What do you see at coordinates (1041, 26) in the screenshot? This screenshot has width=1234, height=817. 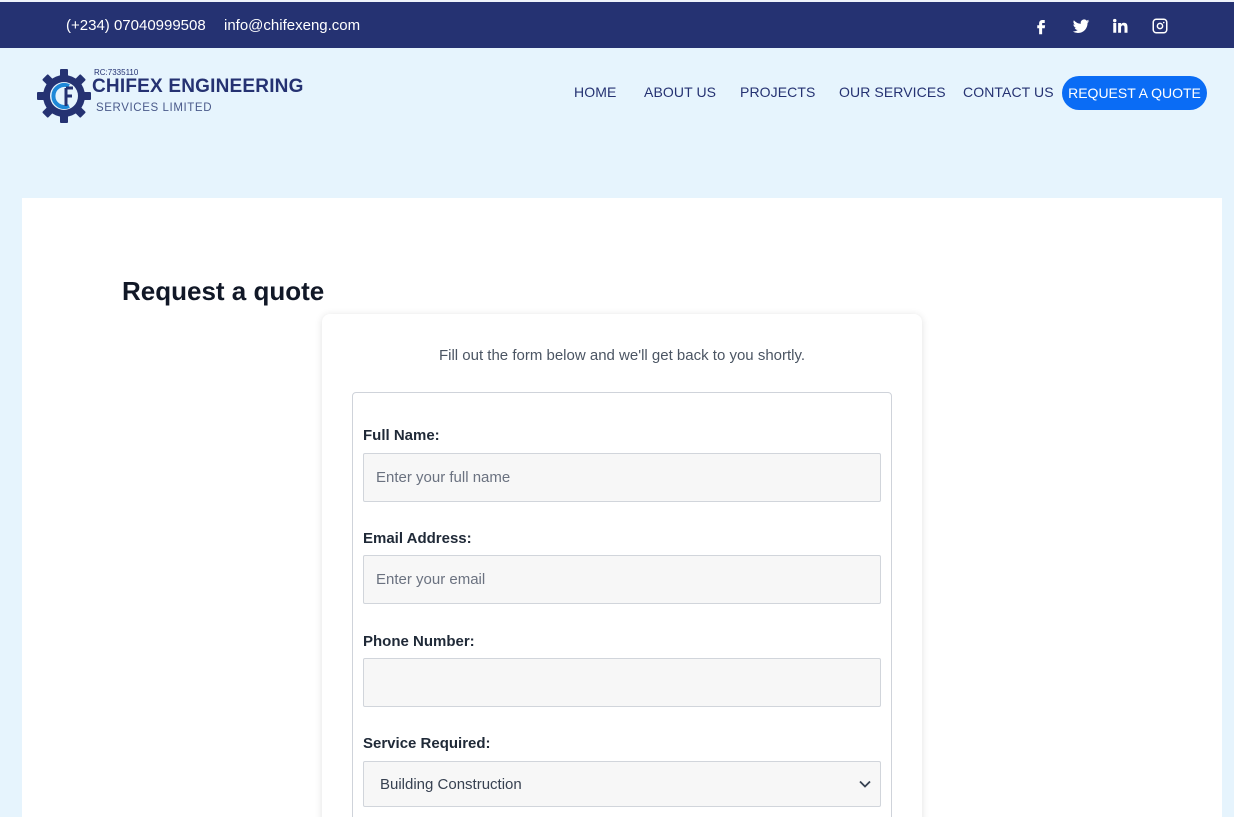 I see `facebook-icon` at bounding box center [1041, 26].